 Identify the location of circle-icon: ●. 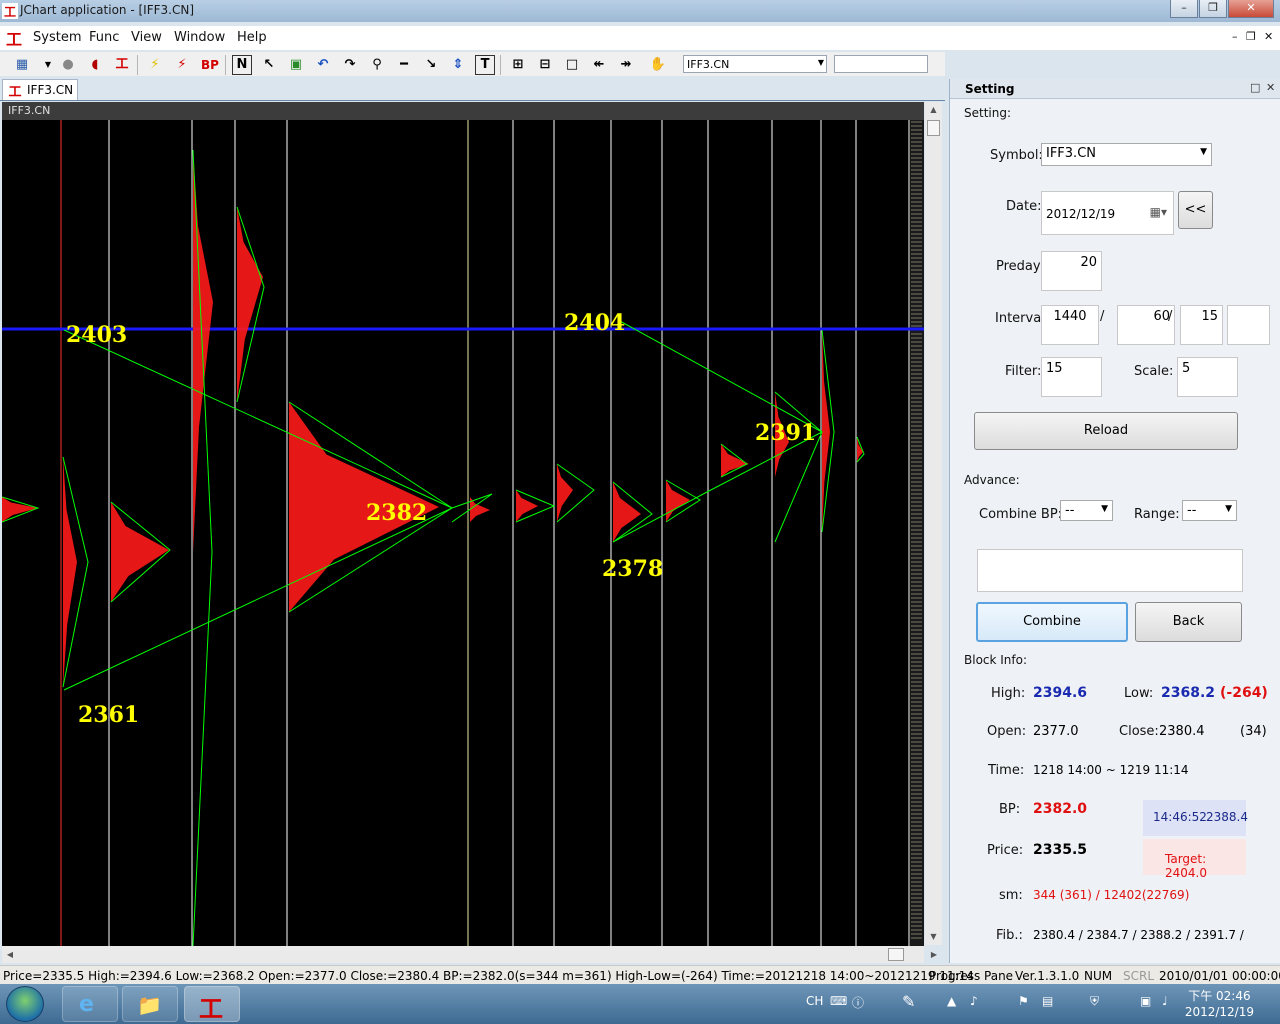
(68, 65).